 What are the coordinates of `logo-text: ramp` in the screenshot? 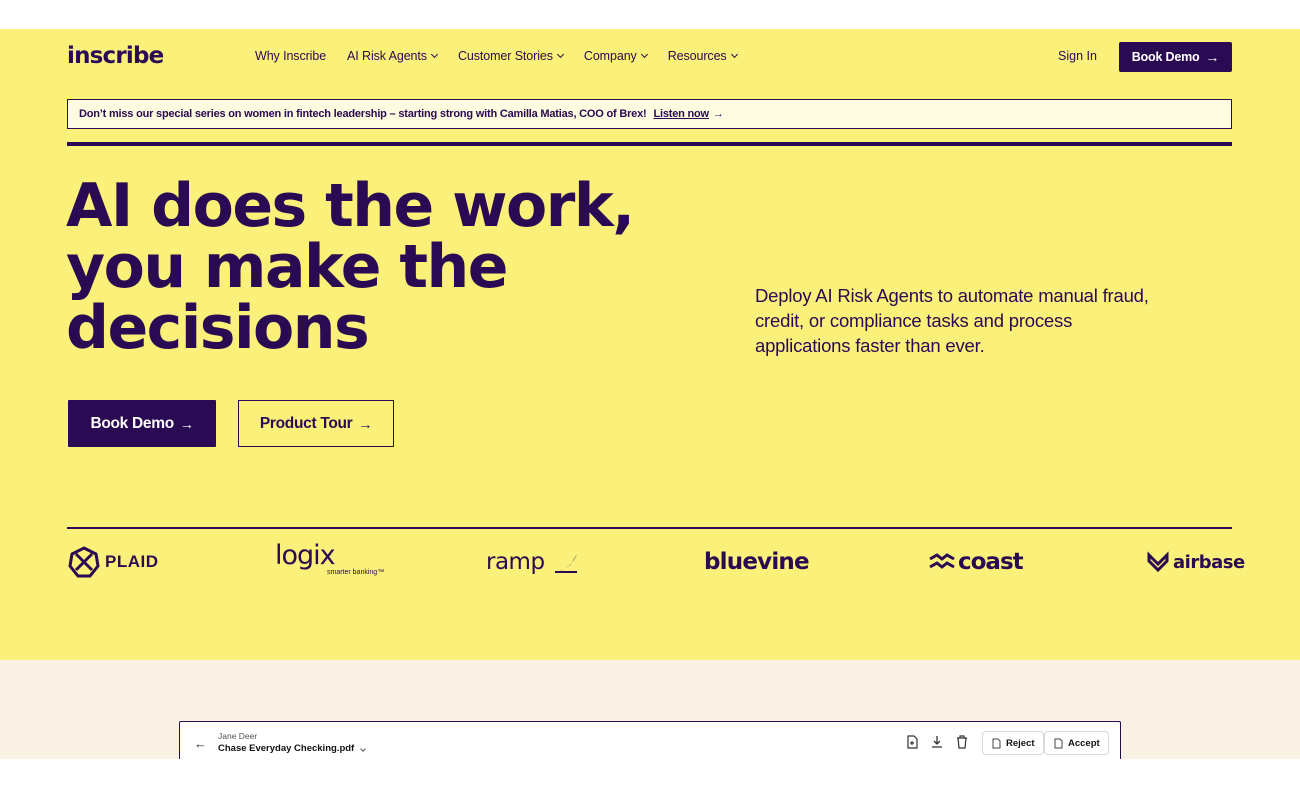 It's located at (515, 562).